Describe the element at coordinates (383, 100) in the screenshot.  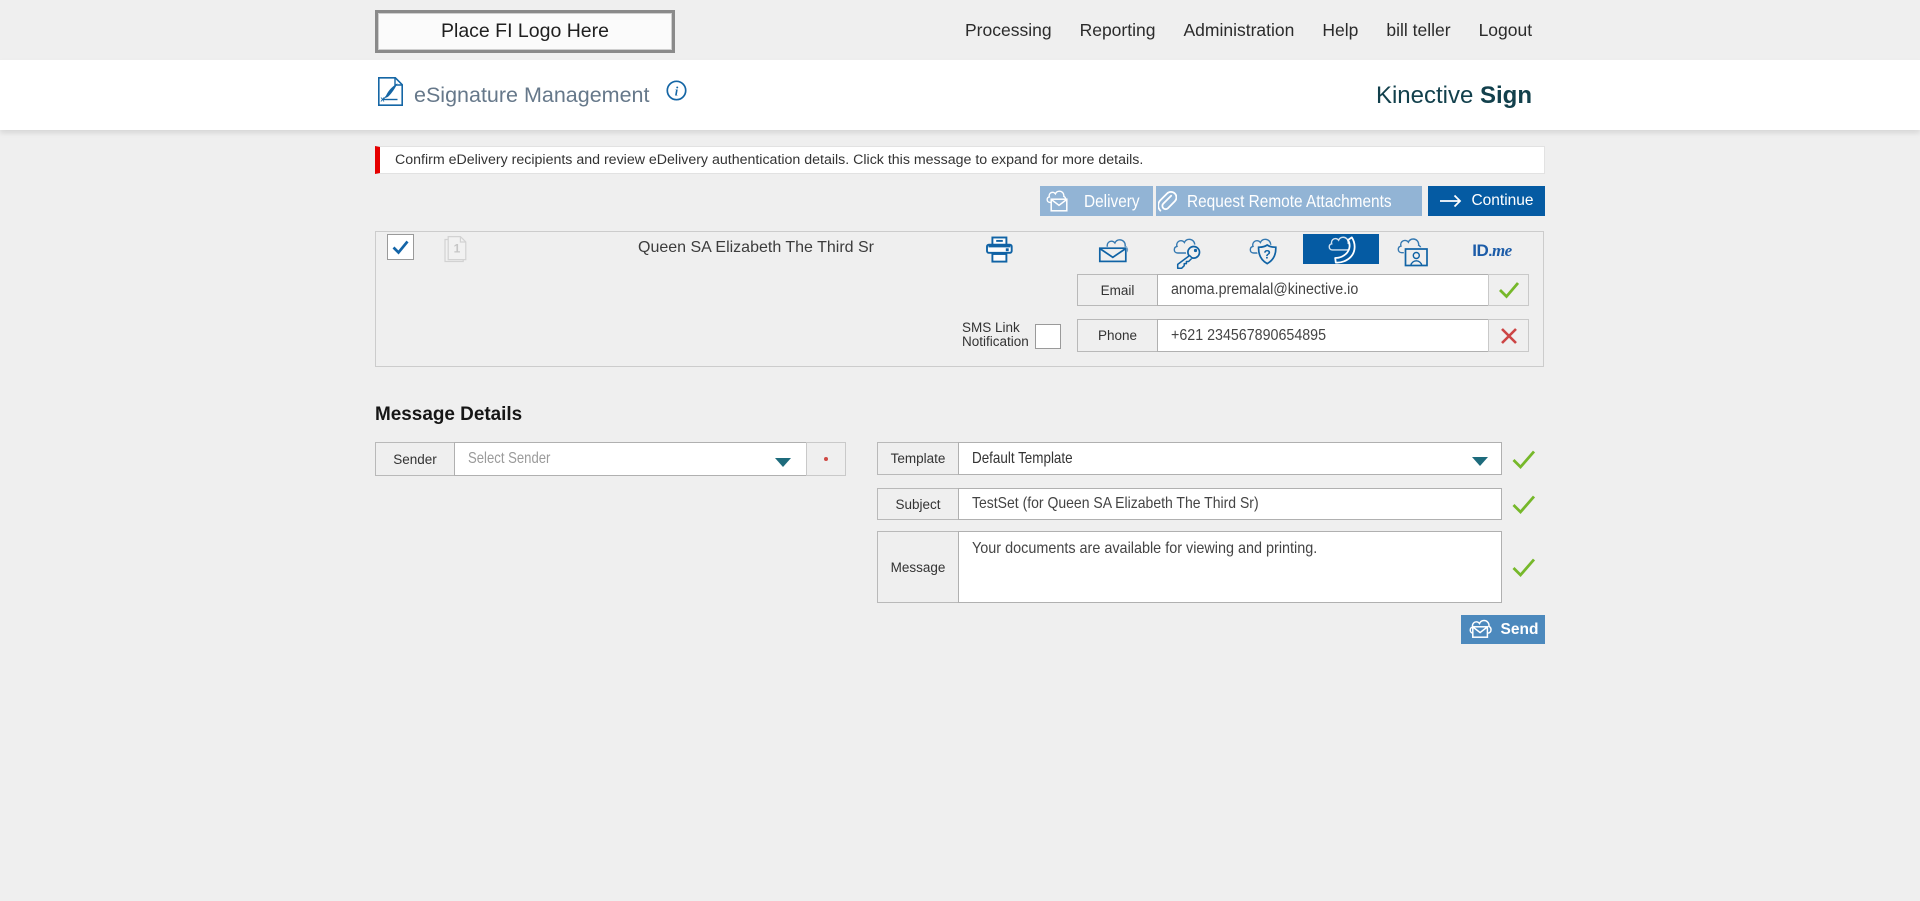
I see `svg-text: x` at that location.